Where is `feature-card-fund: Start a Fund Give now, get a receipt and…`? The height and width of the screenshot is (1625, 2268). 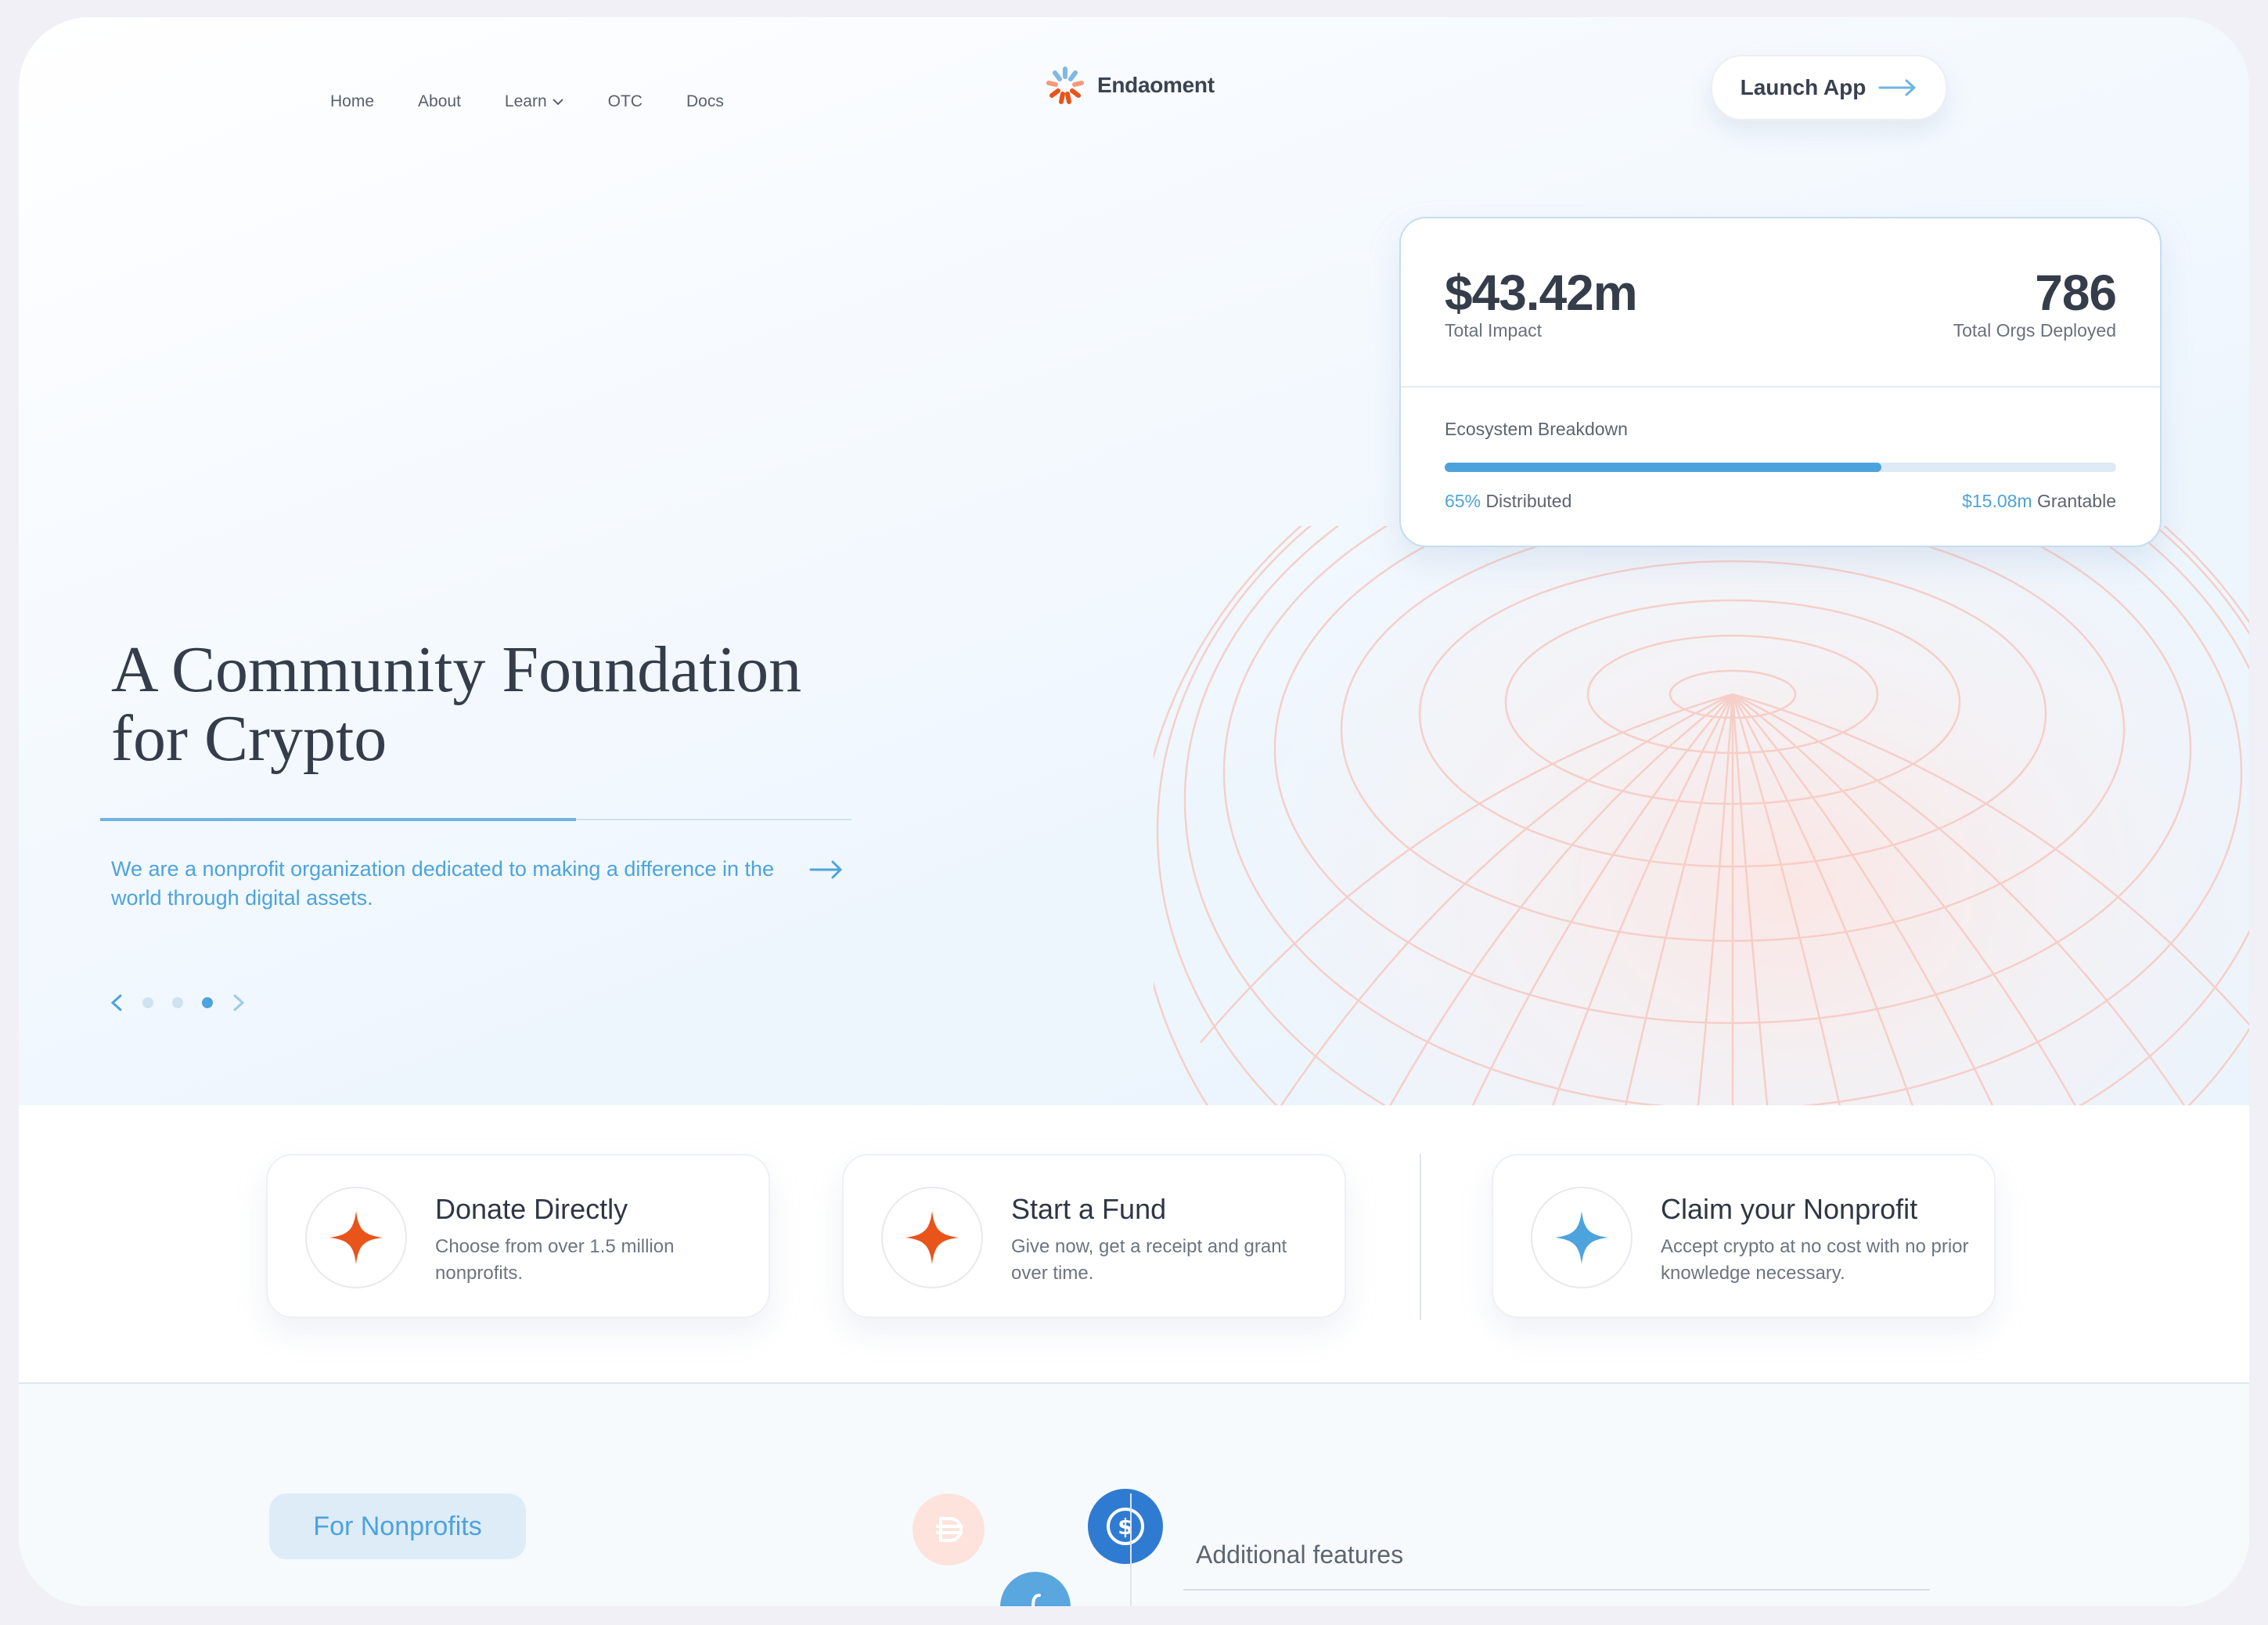
feature-card-fund: Start a Fund Give now, get a receipt and… is located at coordinates (1094, 1236).